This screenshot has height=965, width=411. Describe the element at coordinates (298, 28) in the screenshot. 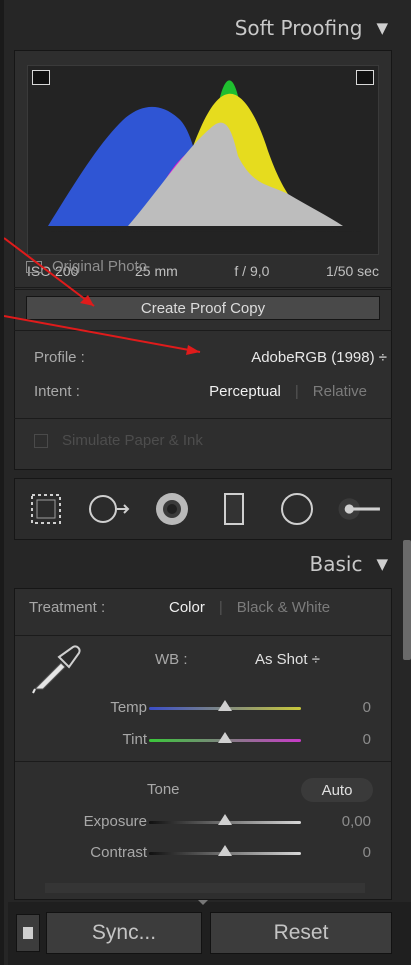

I see `soft-proofing-title: Soft Proofing` at that location.